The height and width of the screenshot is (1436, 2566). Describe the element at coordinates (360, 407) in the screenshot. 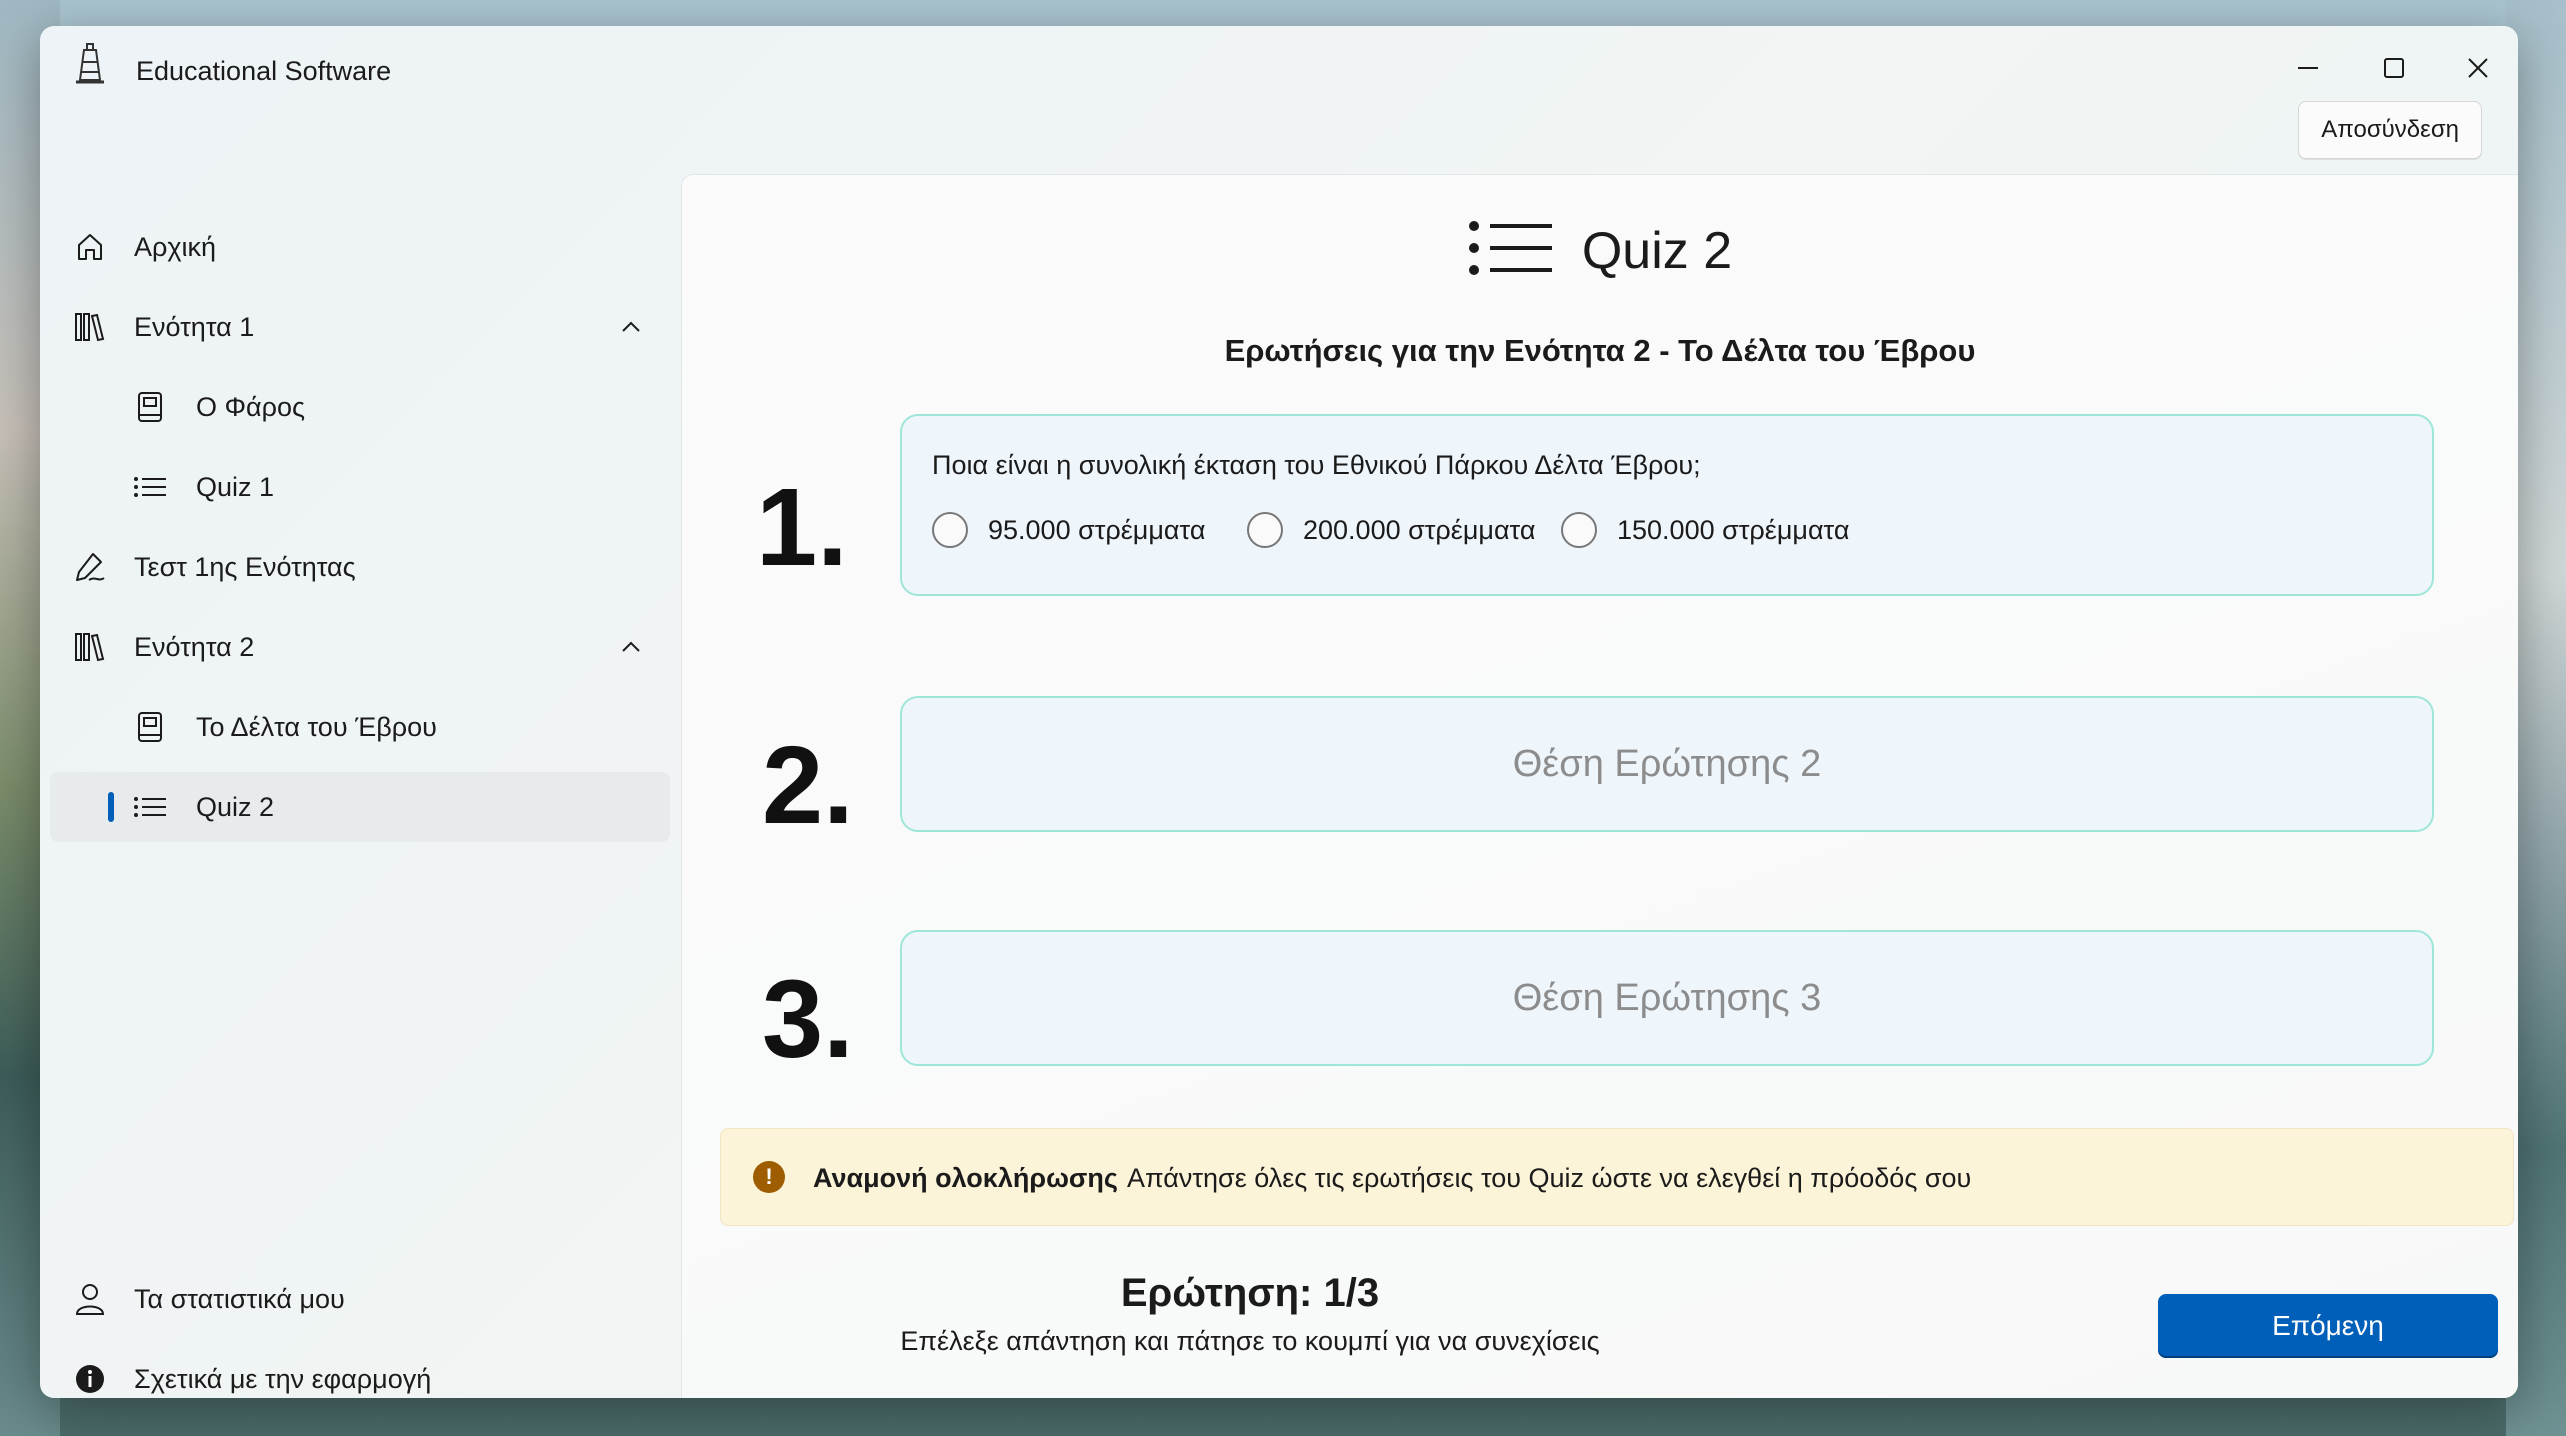

I see `sidebar-item-lighthouse: Ο Φάρος` at that location.